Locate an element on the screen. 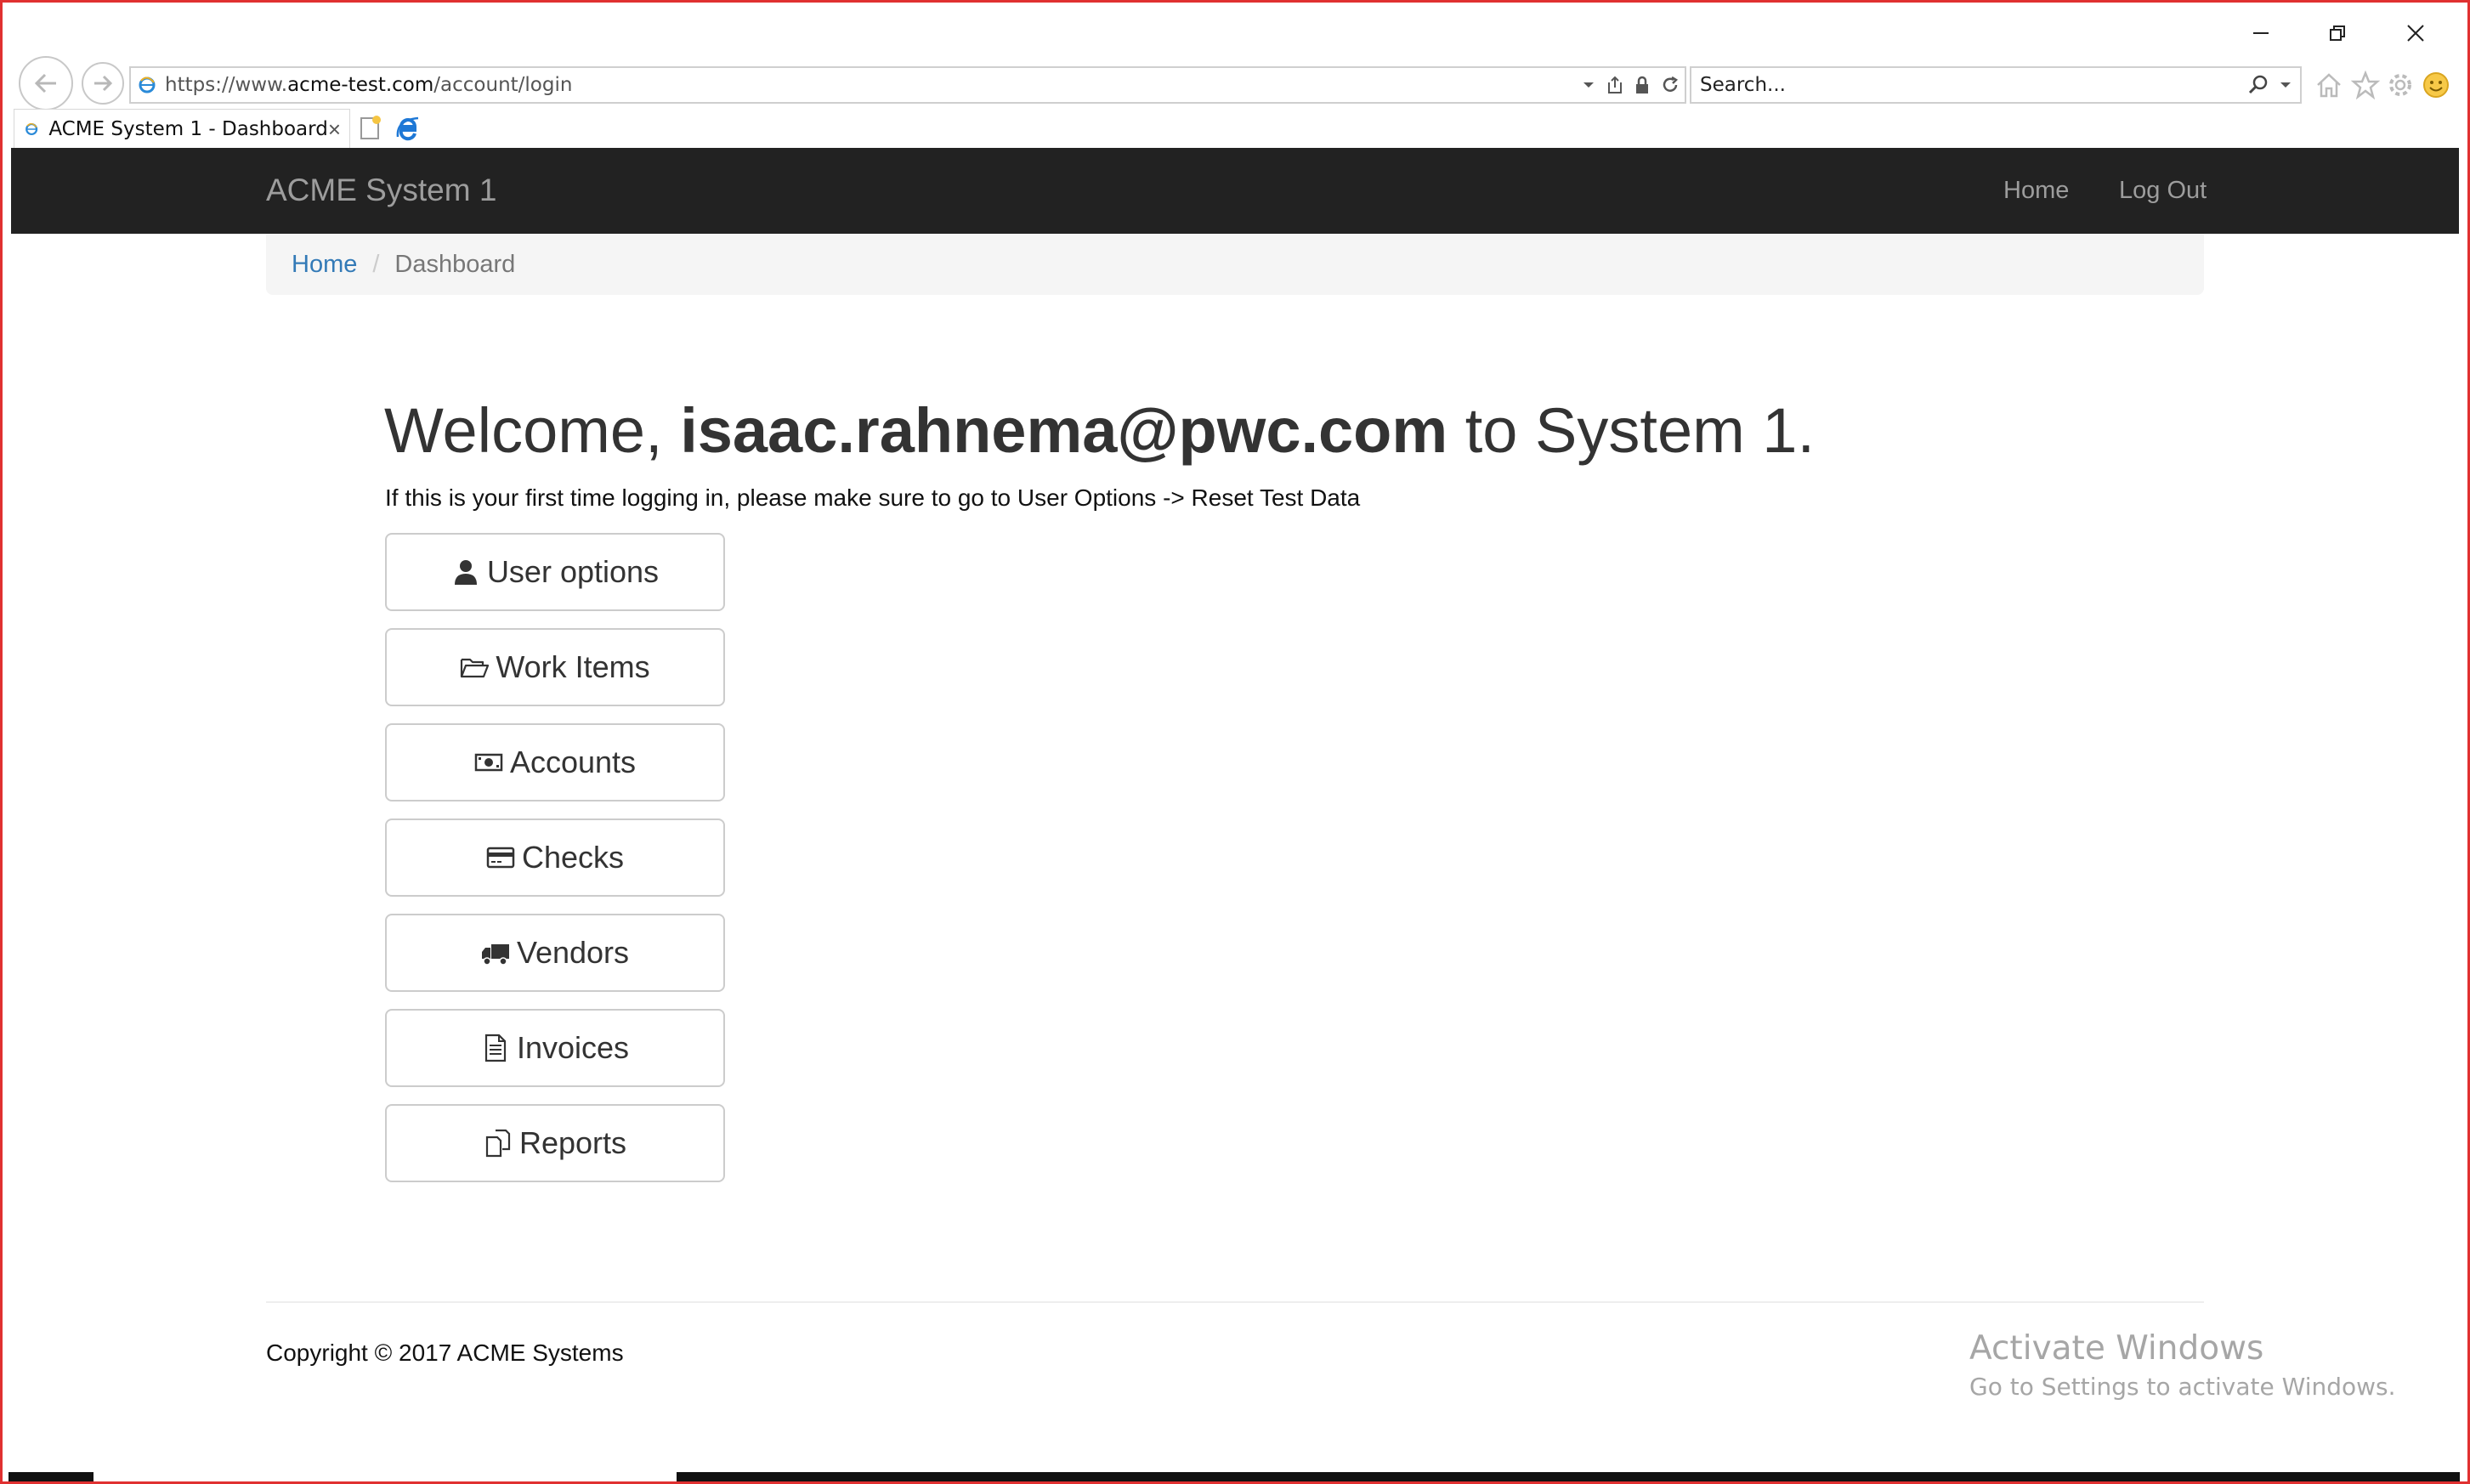 This screenshot has height=1484, width=2470. watermark-title: Activate Windows is located at coordinates (2116, 1348).